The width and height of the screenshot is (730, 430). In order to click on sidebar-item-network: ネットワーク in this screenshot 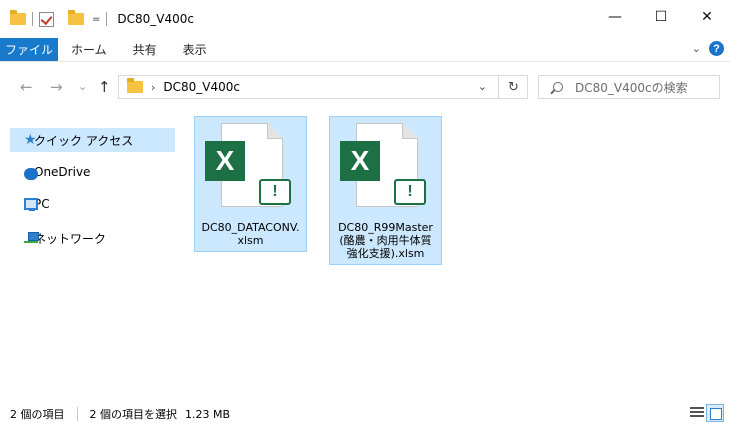, I will do `click(92, 238)`.